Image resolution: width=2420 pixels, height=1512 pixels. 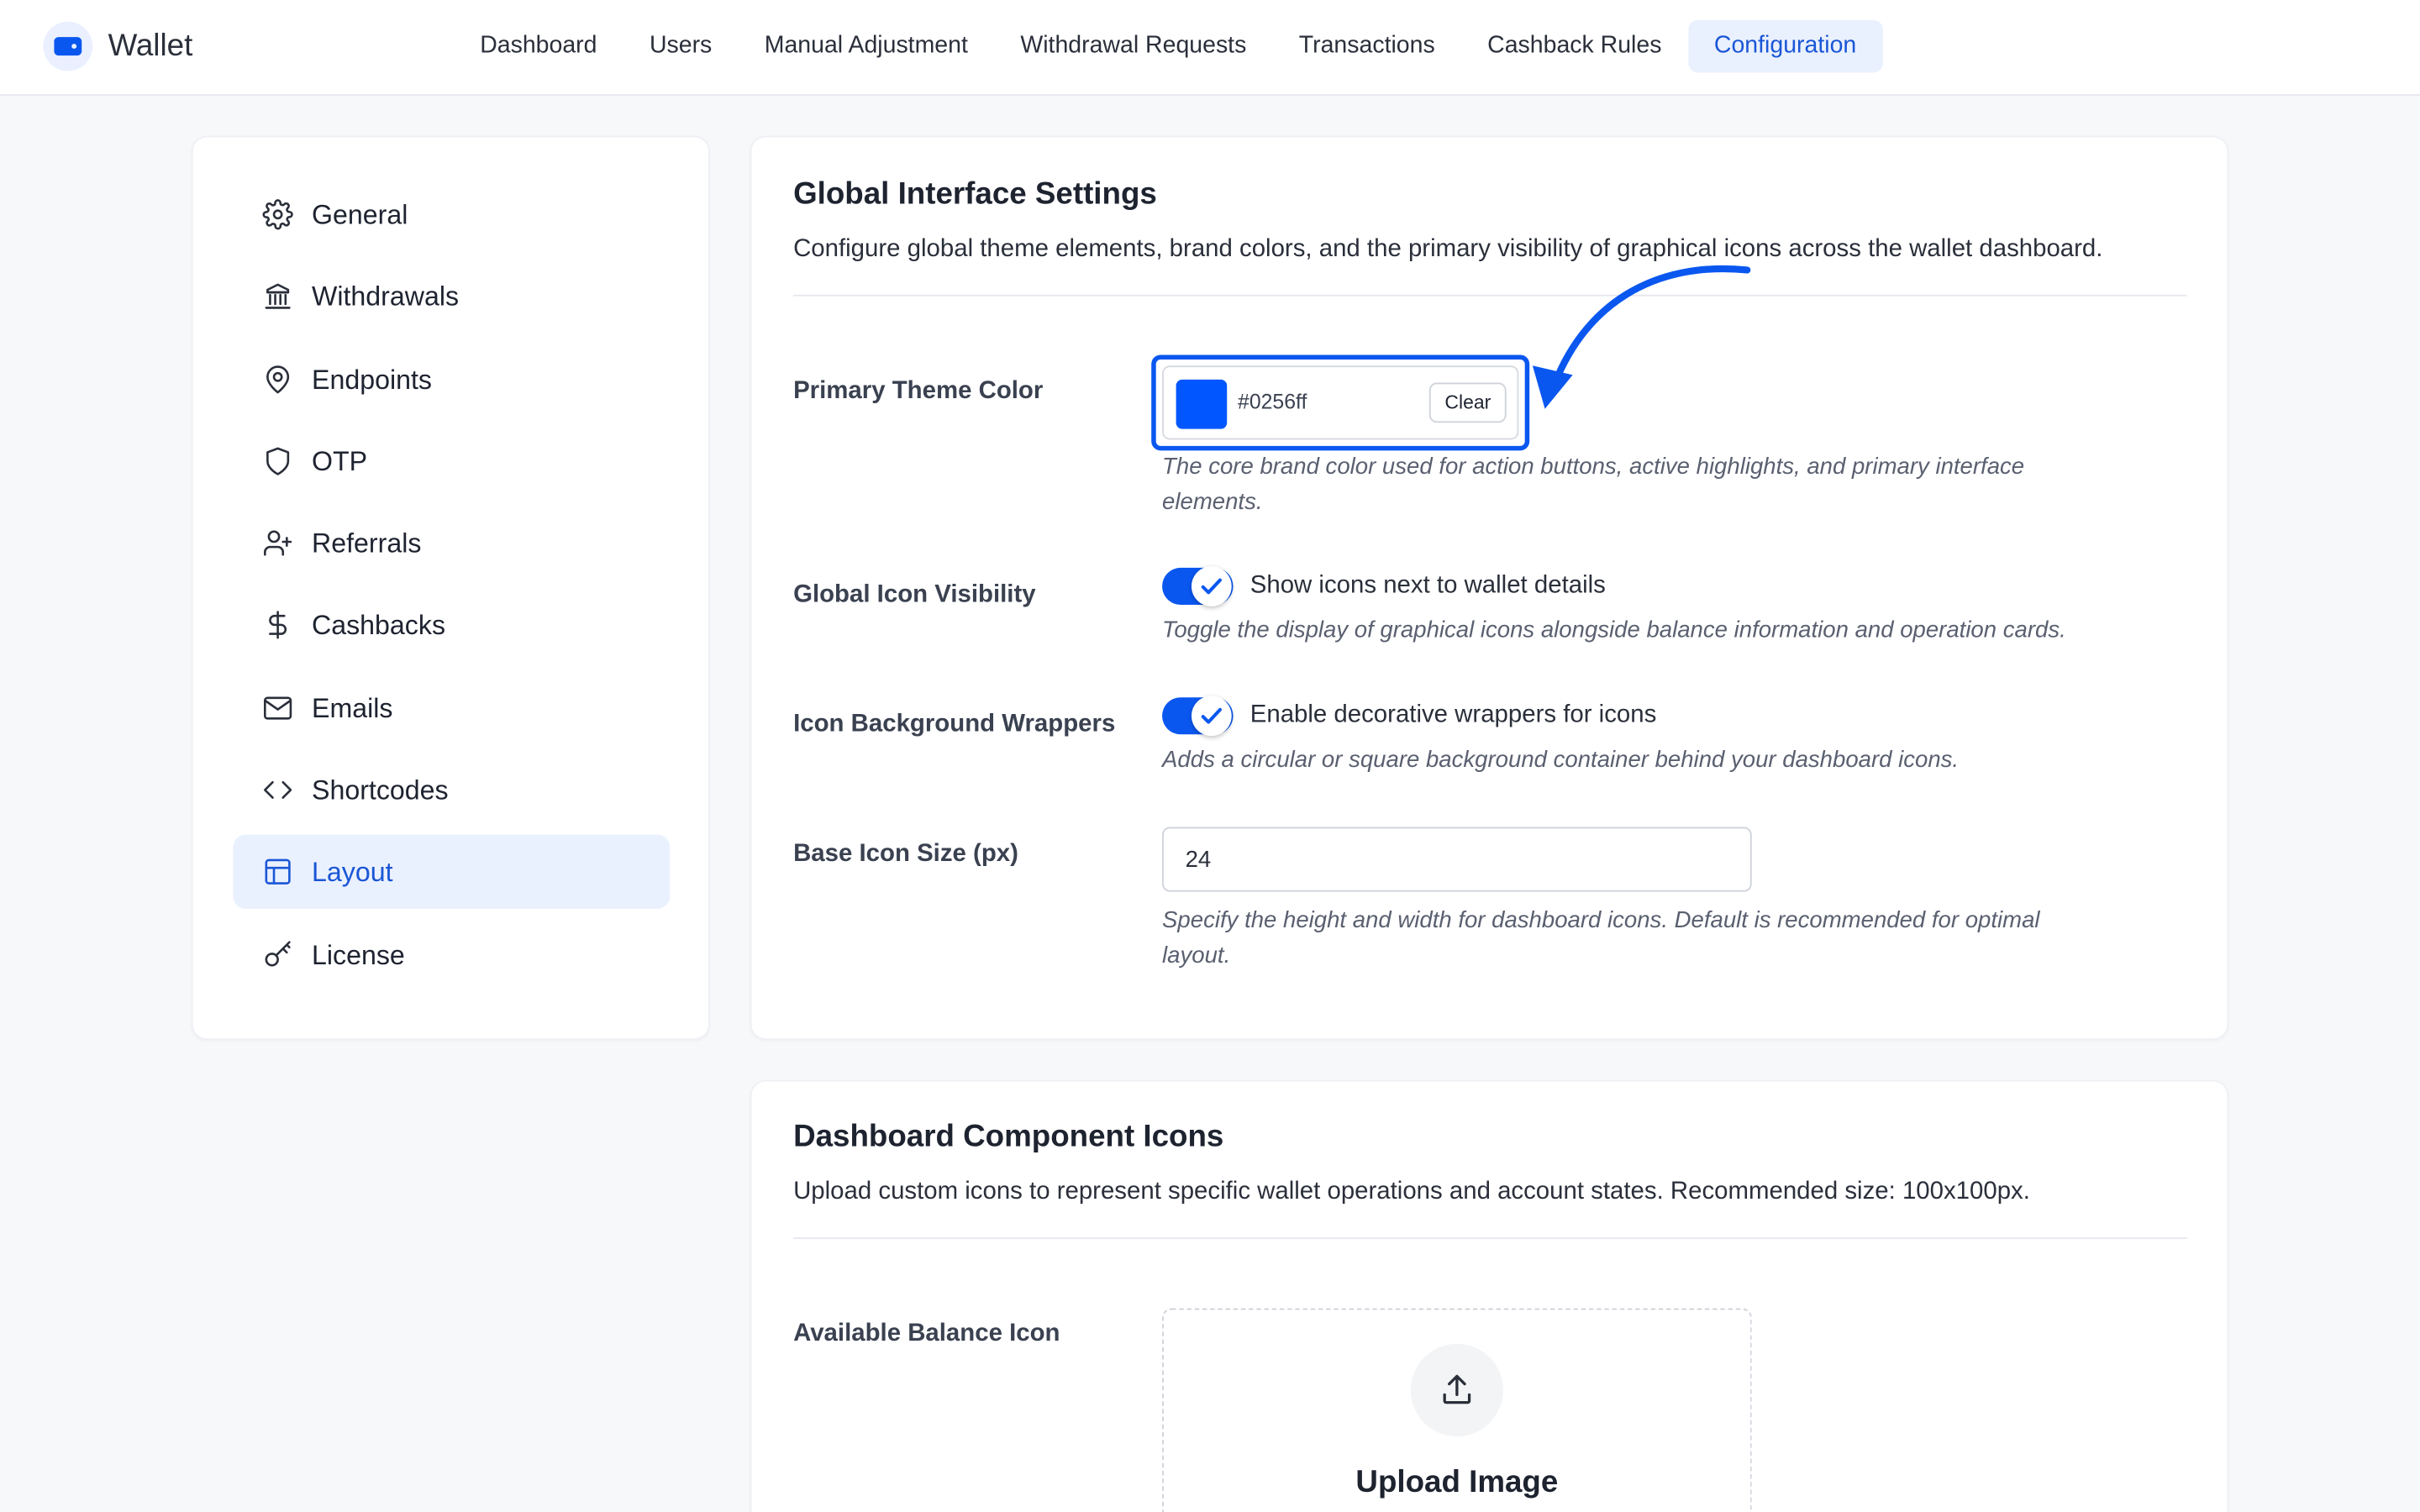 What do you see at coordinates (340, 460) in the screenshot?
I see `sidebar-item-label: OTP` at bounding box center [340, 460].